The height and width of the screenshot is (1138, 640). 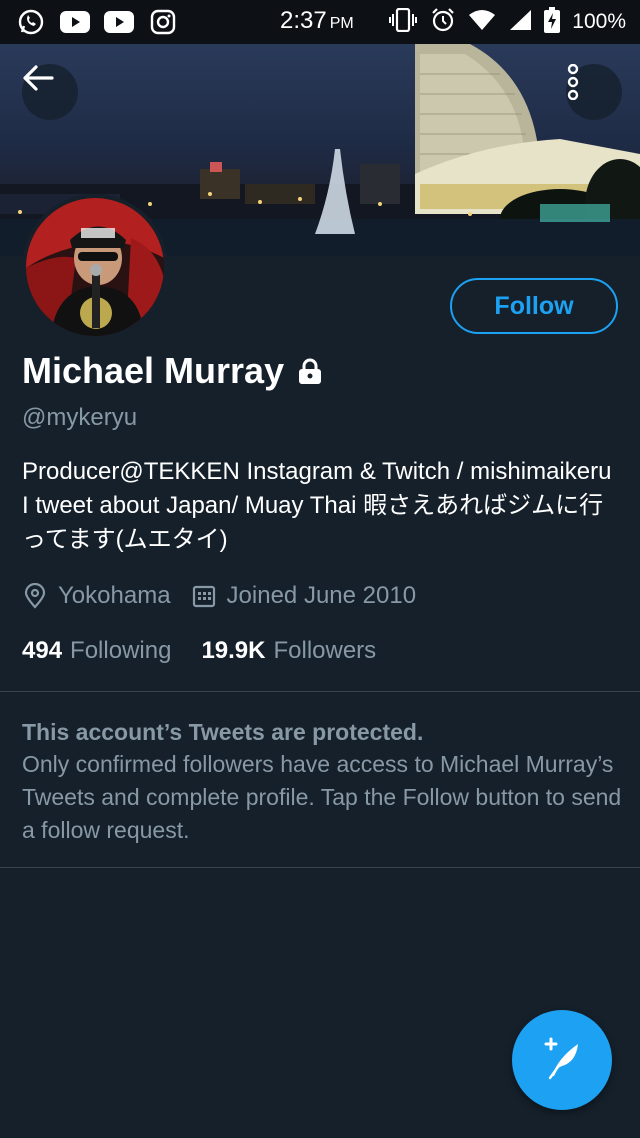 I want to click on status-bar: 2:37 PM 100%, so click(x=320, y=22).